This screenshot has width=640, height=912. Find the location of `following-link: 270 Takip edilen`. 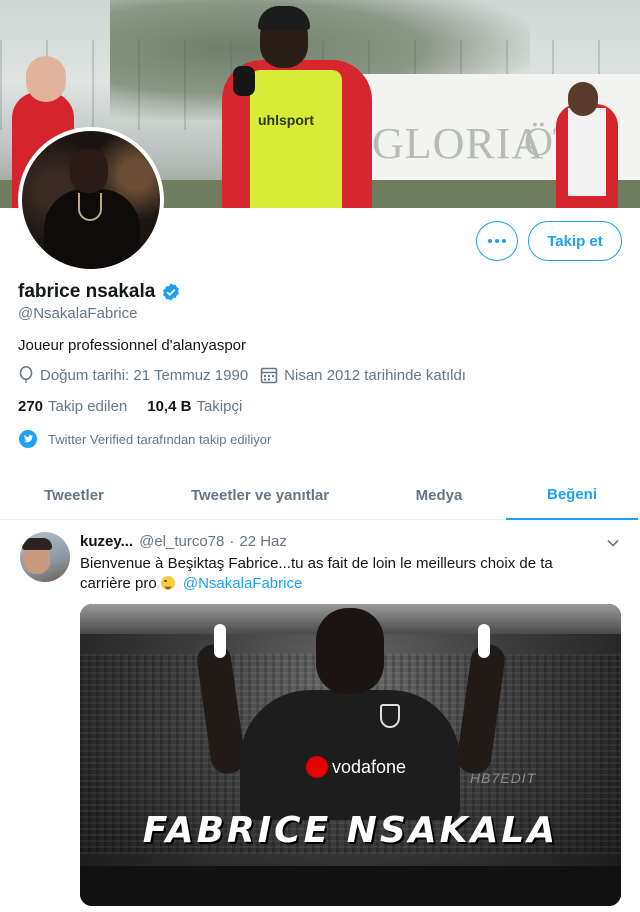

following-link: 270 Takip edilen is located at coordinates (72, 406).